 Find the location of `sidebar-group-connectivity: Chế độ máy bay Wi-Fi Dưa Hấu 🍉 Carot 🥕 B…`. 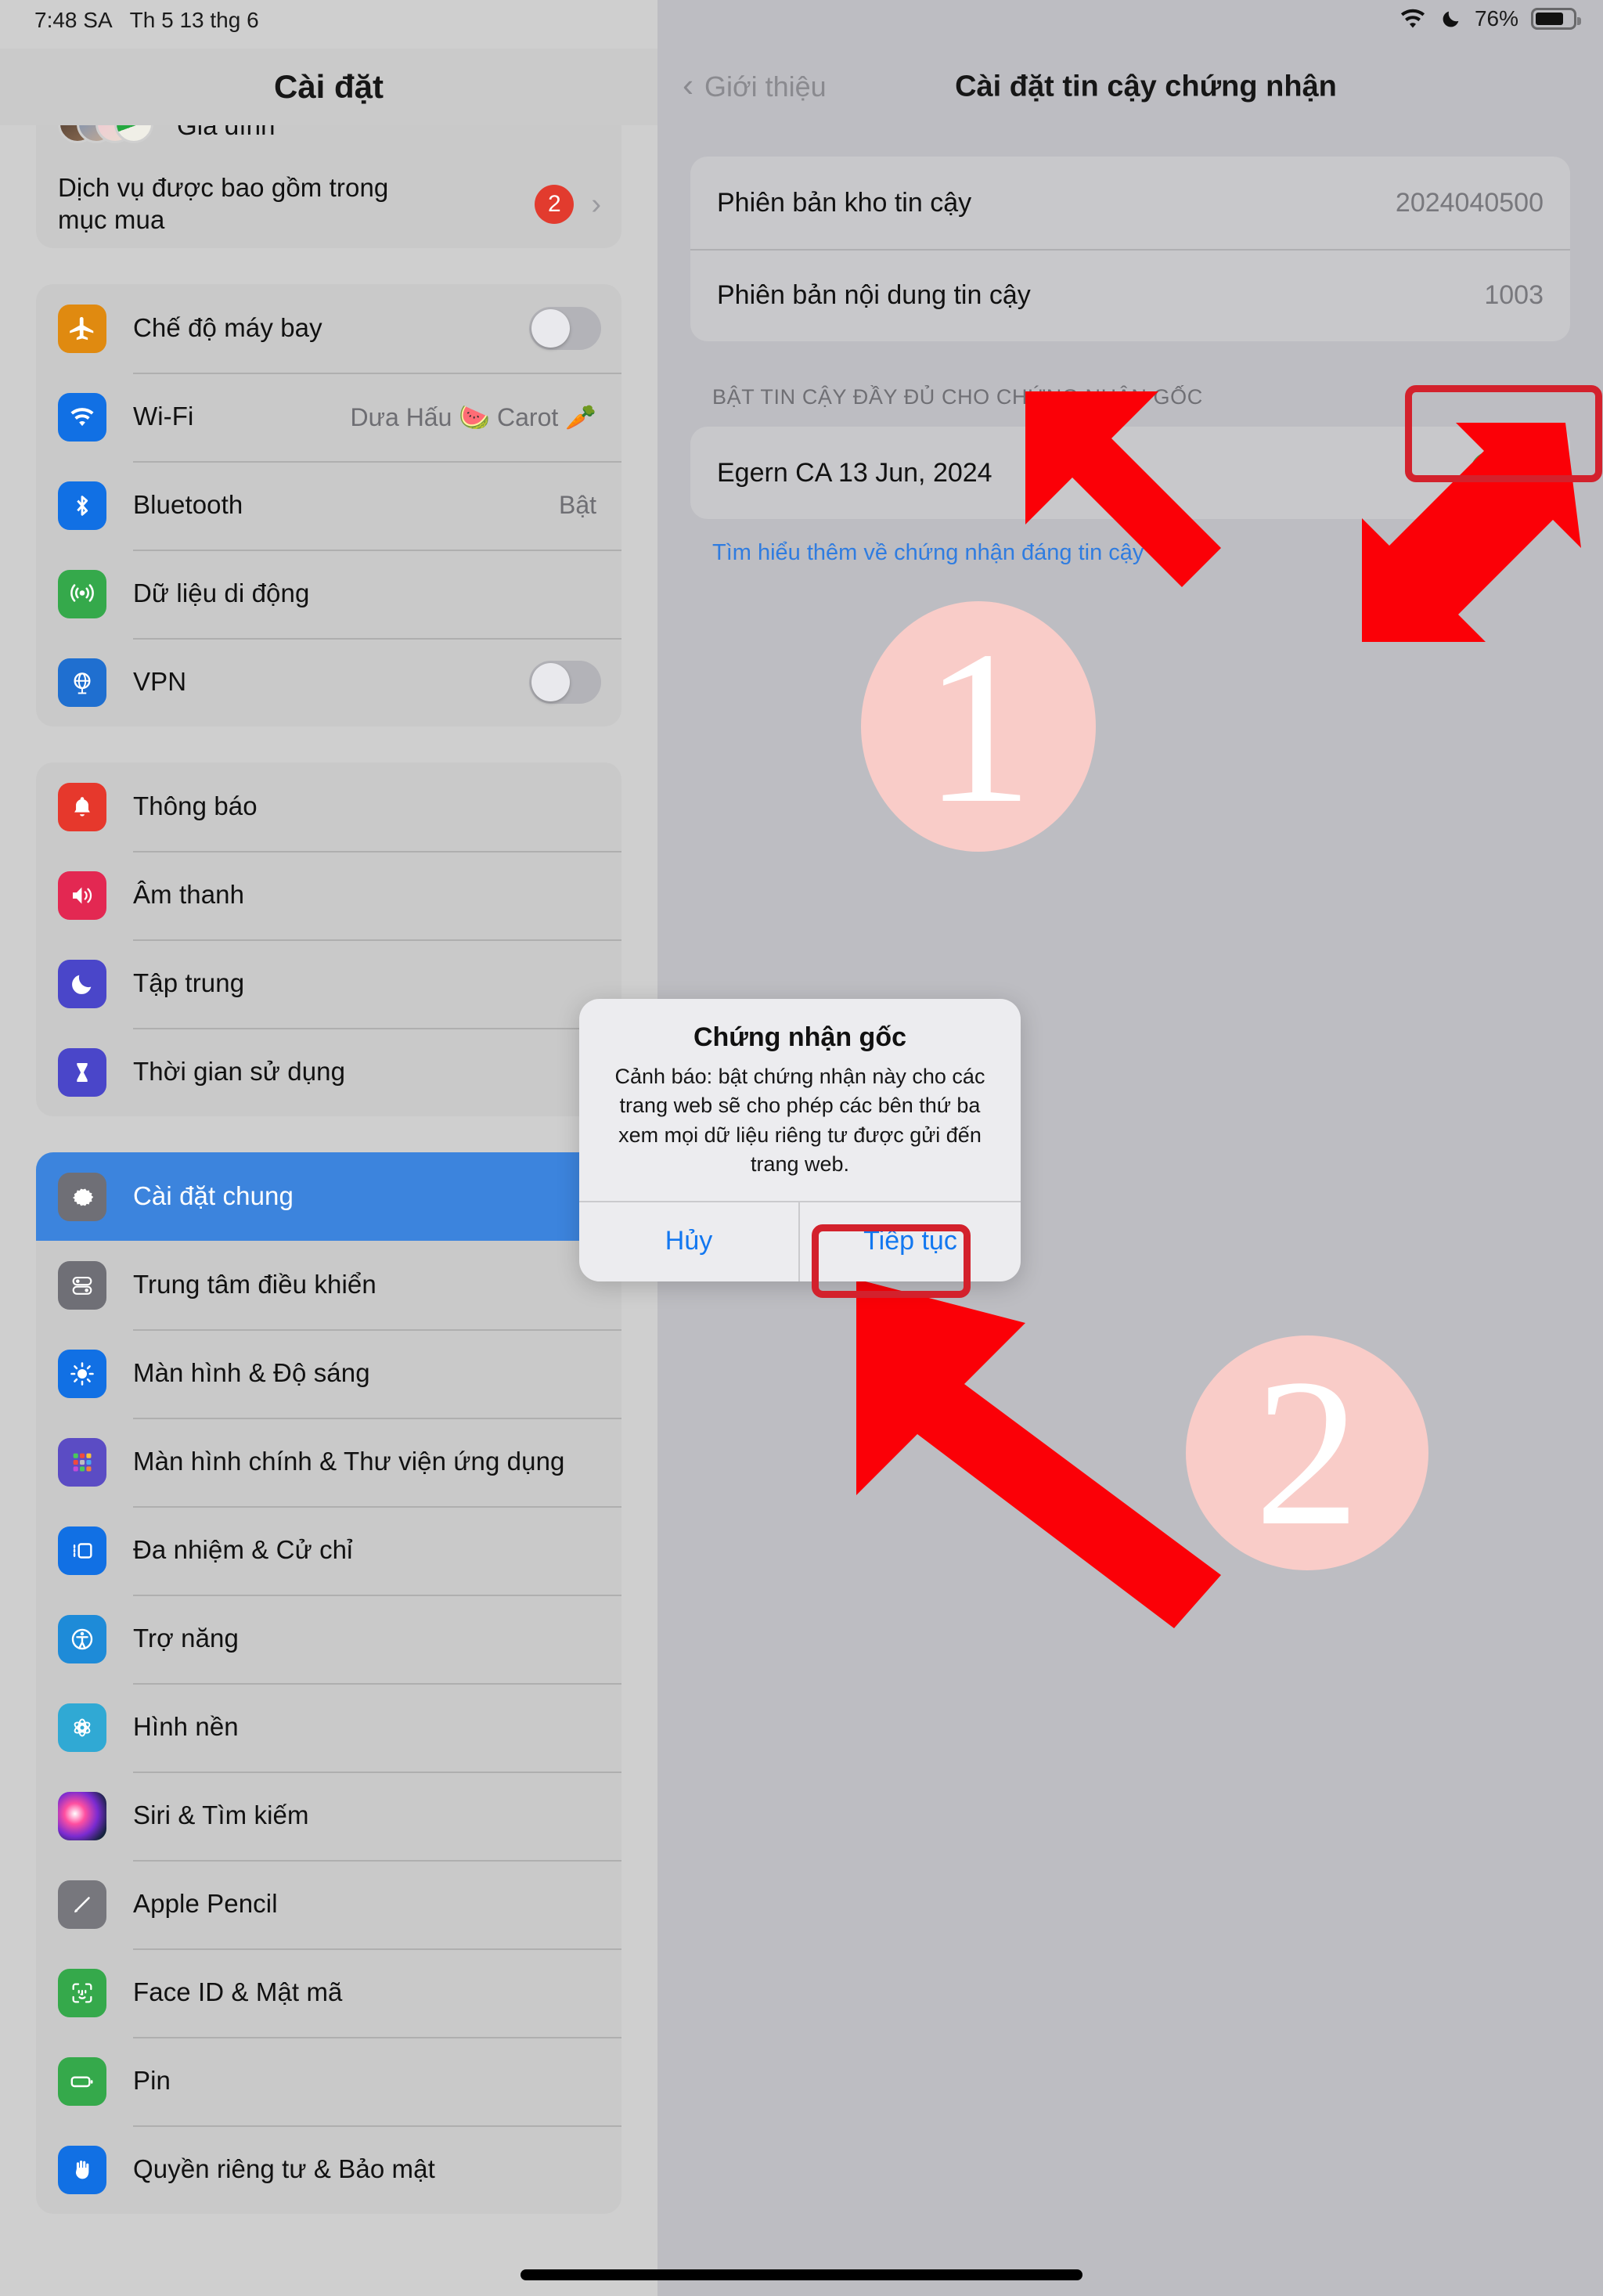

sidebar-group-connectivity: Chế độ máy bay Wi-Fi Dưa Hấu 🍉 Carot 🥕 B… is located at coordinates (328, 505).